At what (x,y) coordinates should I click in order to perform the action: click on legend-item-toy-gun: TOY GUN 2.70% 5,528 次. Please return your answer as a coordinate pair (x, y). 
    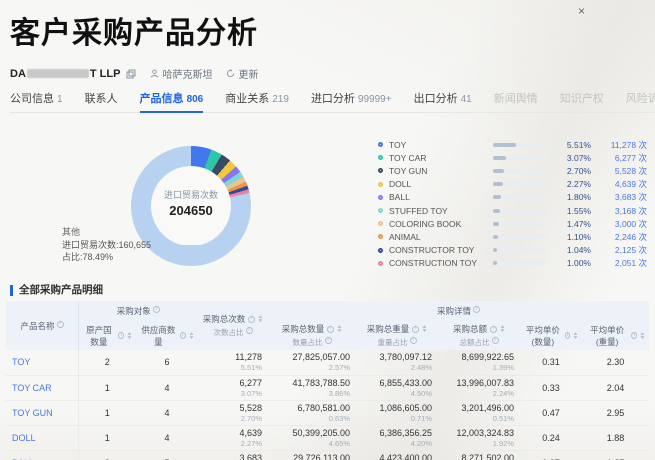
    Looking at the image, I should click on (514, 170).